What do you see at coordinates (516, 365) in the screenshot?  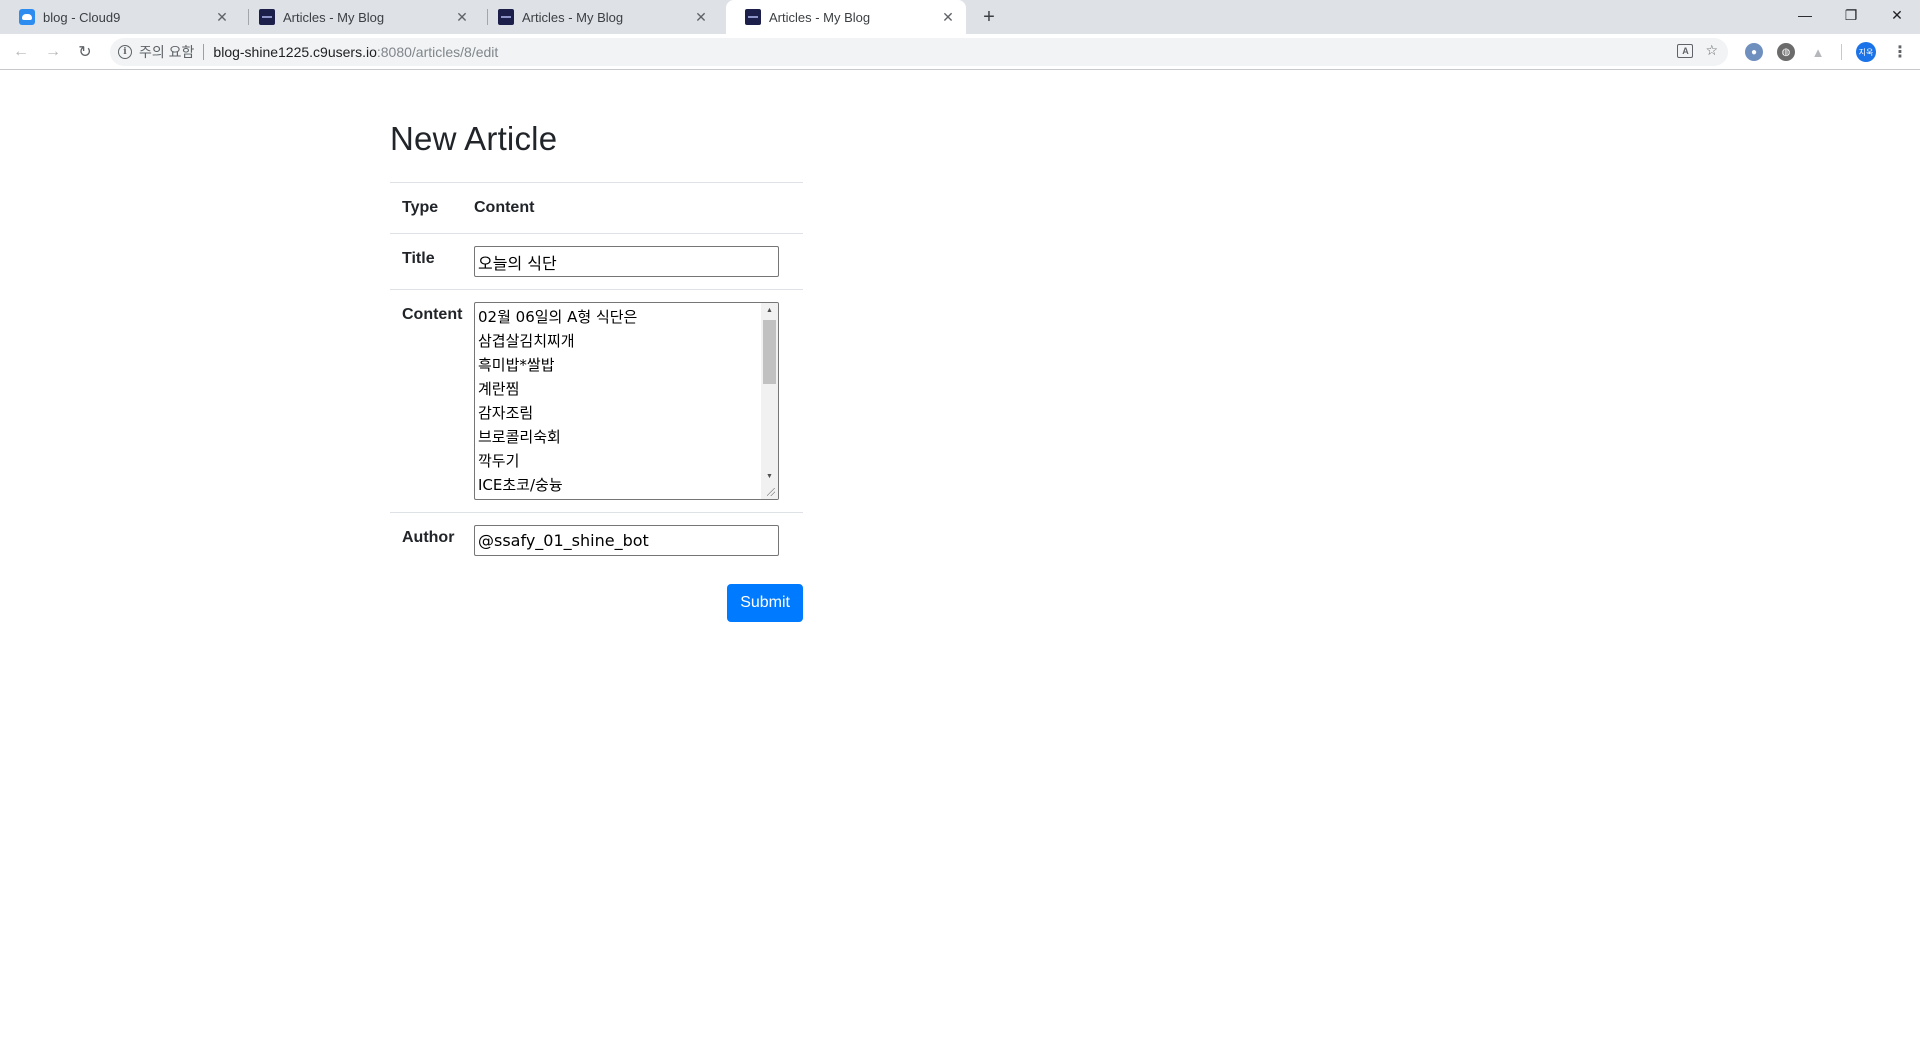 I see `content-line: 흑미밥*쌀밥` at bounding box center [516, 365].